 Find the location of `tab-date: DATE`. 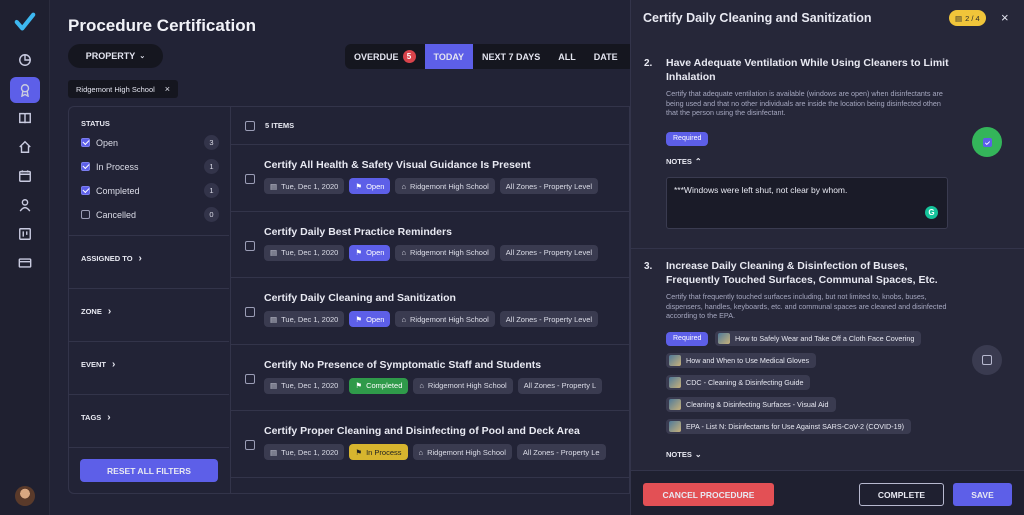

tab-date: DATE is located at coordinates (606, 56).